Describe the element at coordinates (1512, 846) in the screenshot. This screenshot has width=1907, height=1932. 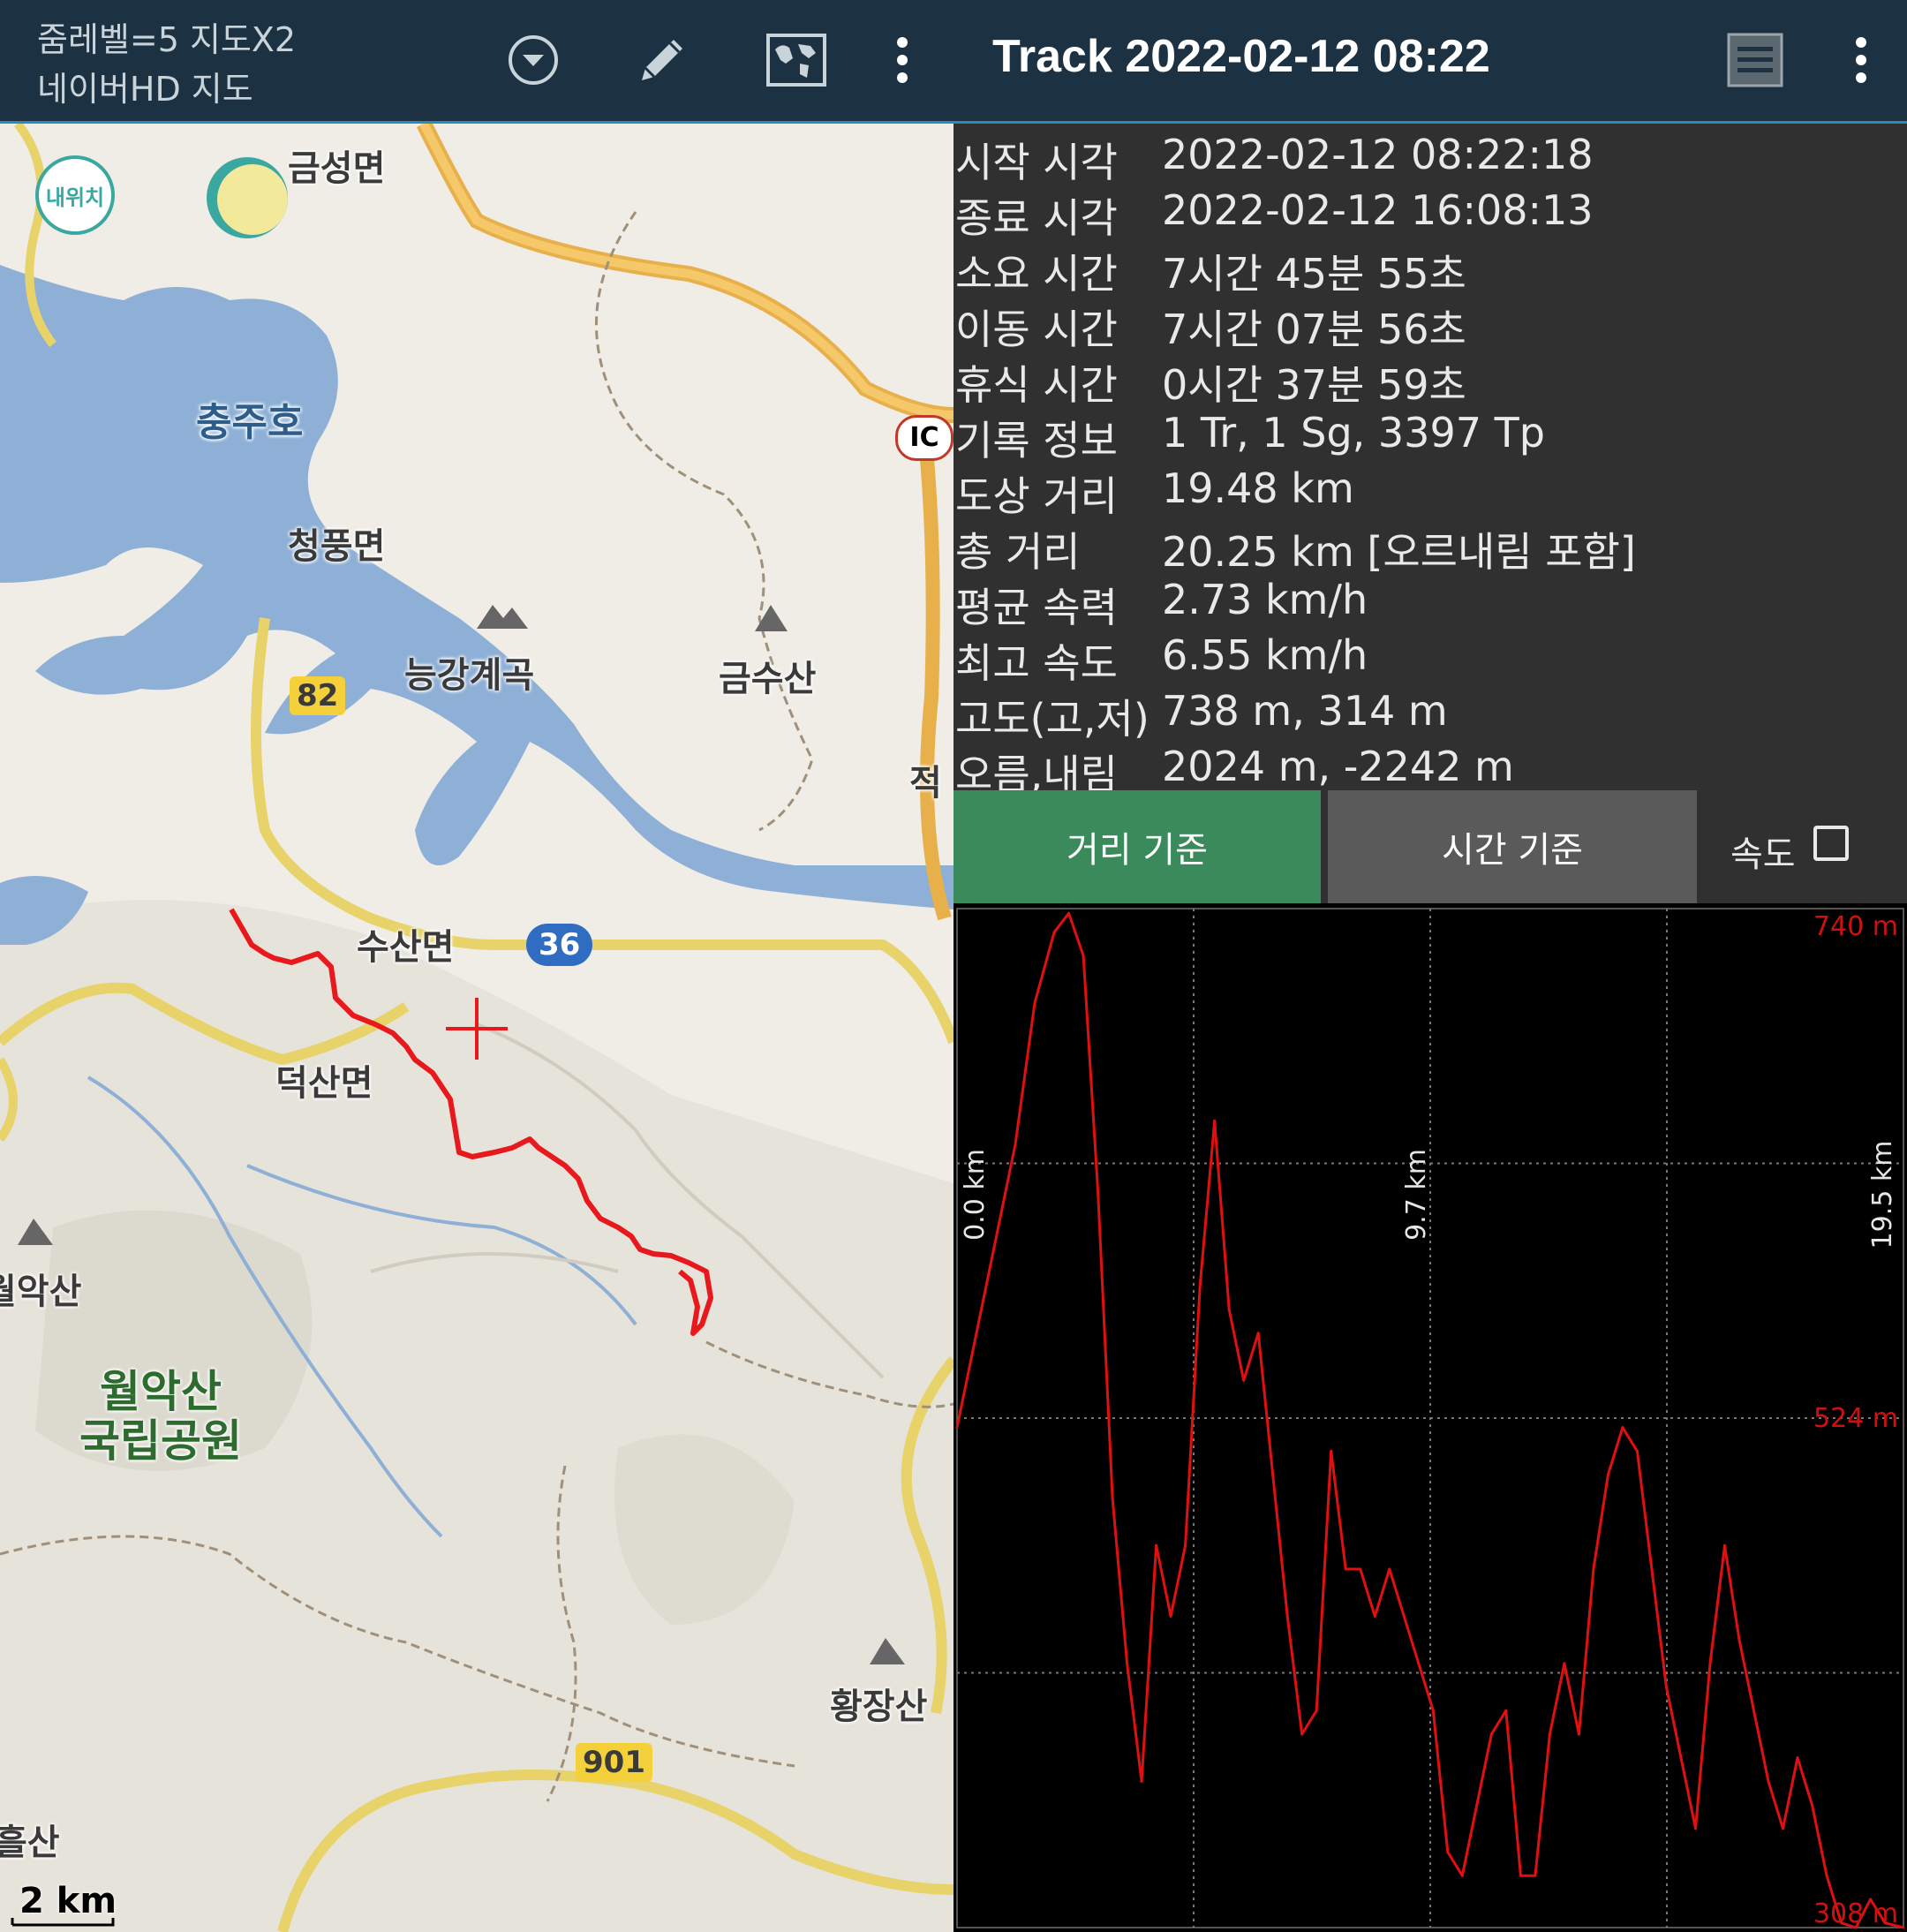
I see `tab-time-based: 시간 기준` at that location.